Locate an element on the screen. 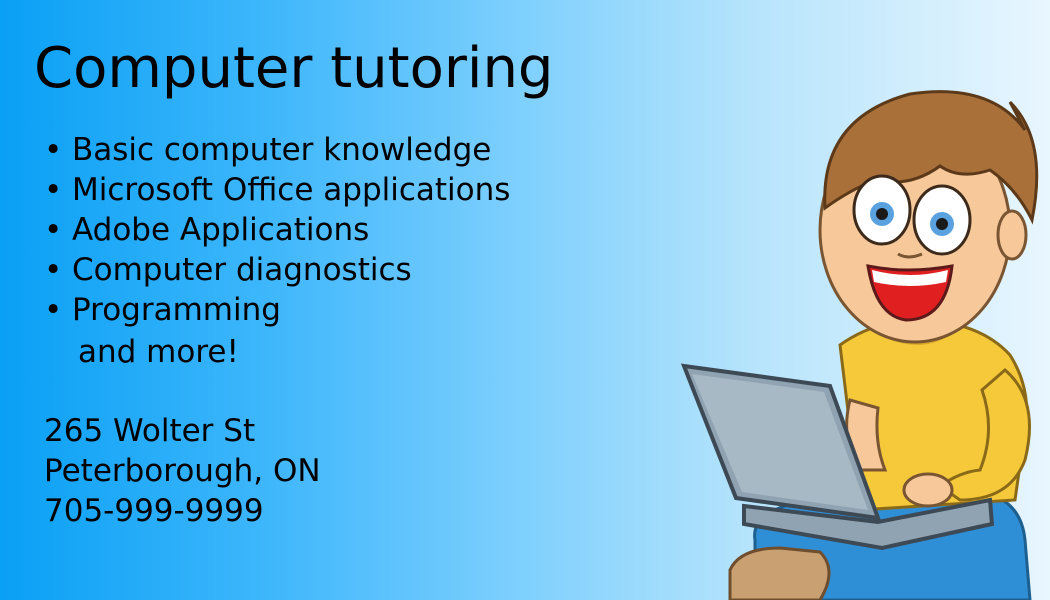 This screenshot has width=1050, height=600. service-label: Programming is located at coordinates (176, 310).